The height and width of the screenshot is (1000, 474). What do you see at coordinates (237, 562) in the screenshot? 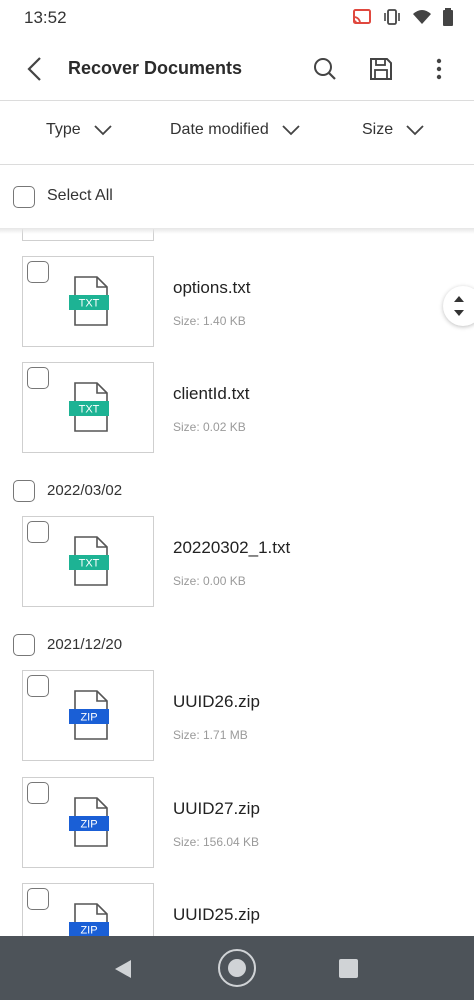
I see `file-row: TXT 20220302_1.txt Size: 0.00 KB` at bounding box center [237, 562].